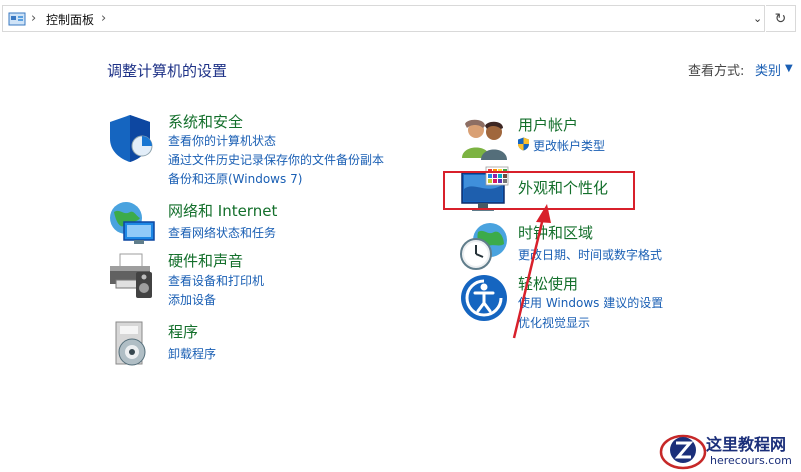 This screenshot has height=472, width=801. What do you see at coordinates (768, 69) in the screenshot?
I see `view-by-dropdown: 类别` at bounding box center [768, 69].